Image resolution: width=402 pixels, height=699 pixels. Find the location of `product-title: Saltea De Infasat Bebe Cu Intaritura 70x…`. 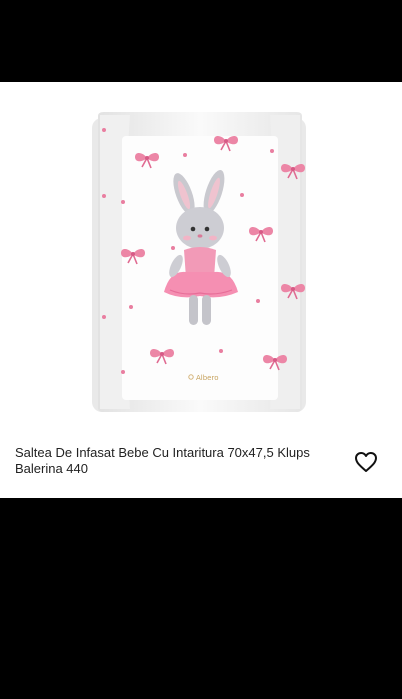

product-title: Saltea De Infasat Bebe Cu Intaritura 70x… is located at coordinates (175, 461).